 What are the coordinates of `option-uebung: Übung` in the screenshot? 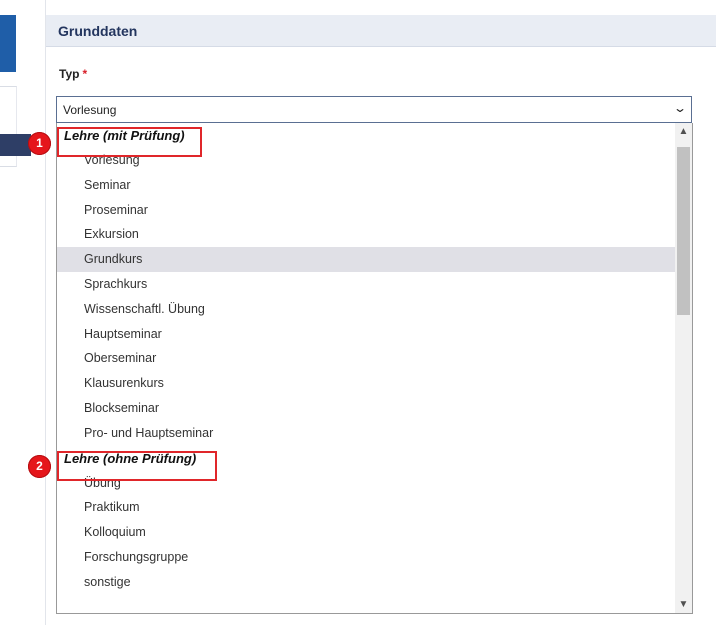 It's located at (366, 483).